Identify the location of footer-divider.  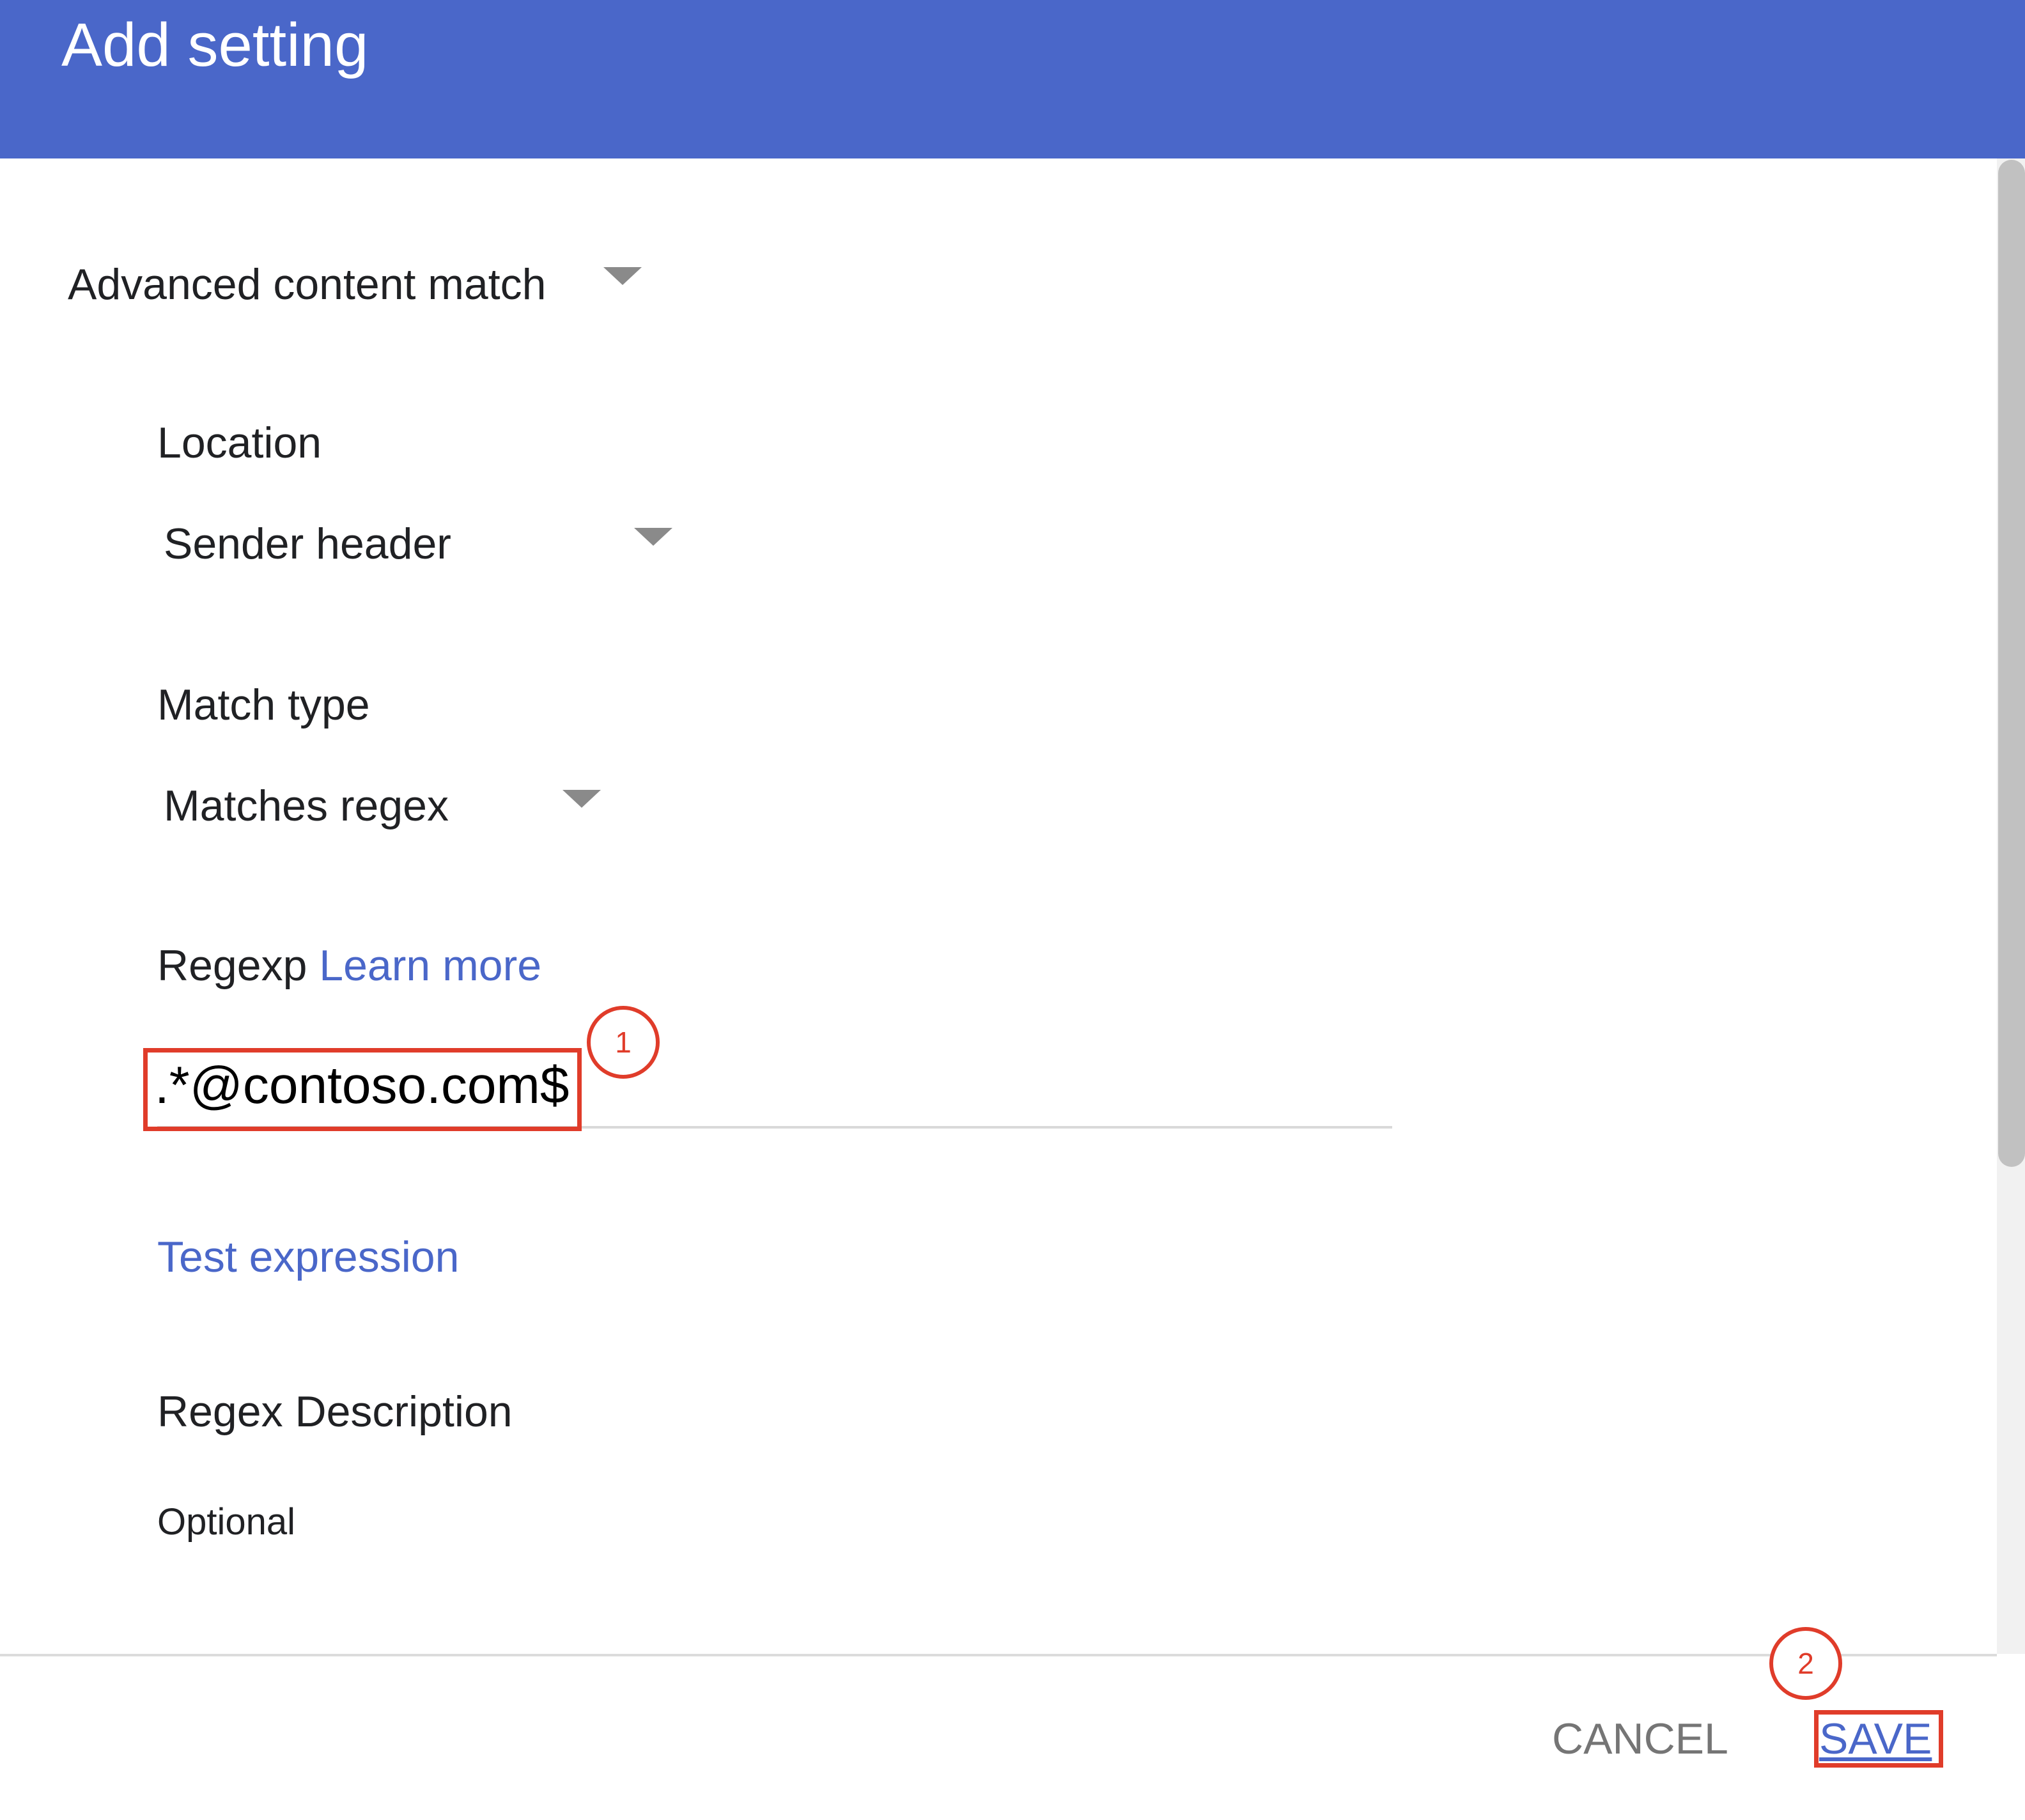
(998, 1655).